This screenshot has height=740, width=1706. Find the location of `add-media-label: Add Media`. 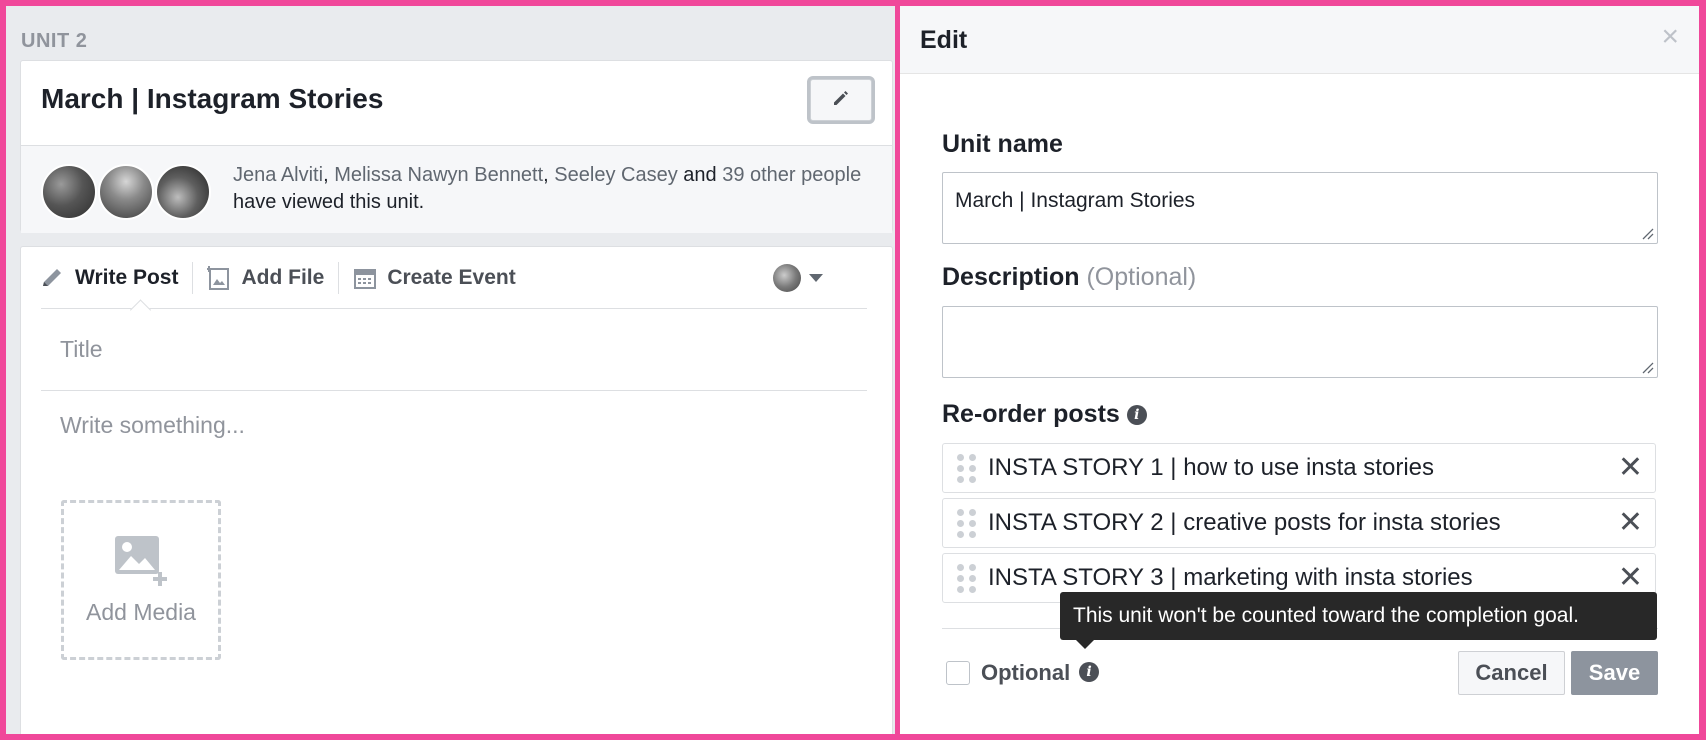

add-media-label: Add Media is located at coordinates (141, 612).